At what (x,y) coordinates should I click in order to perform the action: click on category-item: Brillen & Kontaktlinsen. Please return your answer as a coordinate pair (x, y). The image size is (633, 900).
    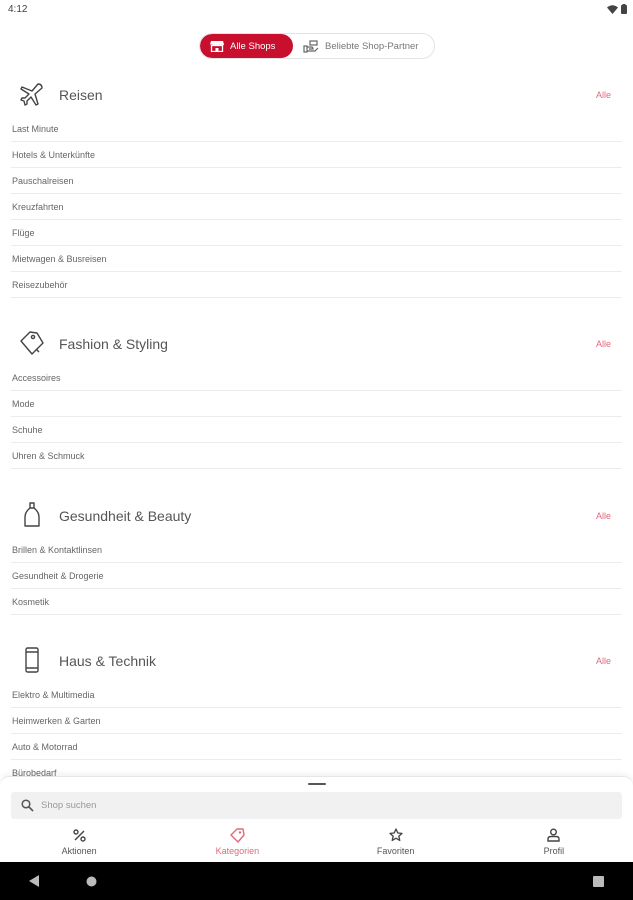
    Looking at the image, I should click on (316, 550).